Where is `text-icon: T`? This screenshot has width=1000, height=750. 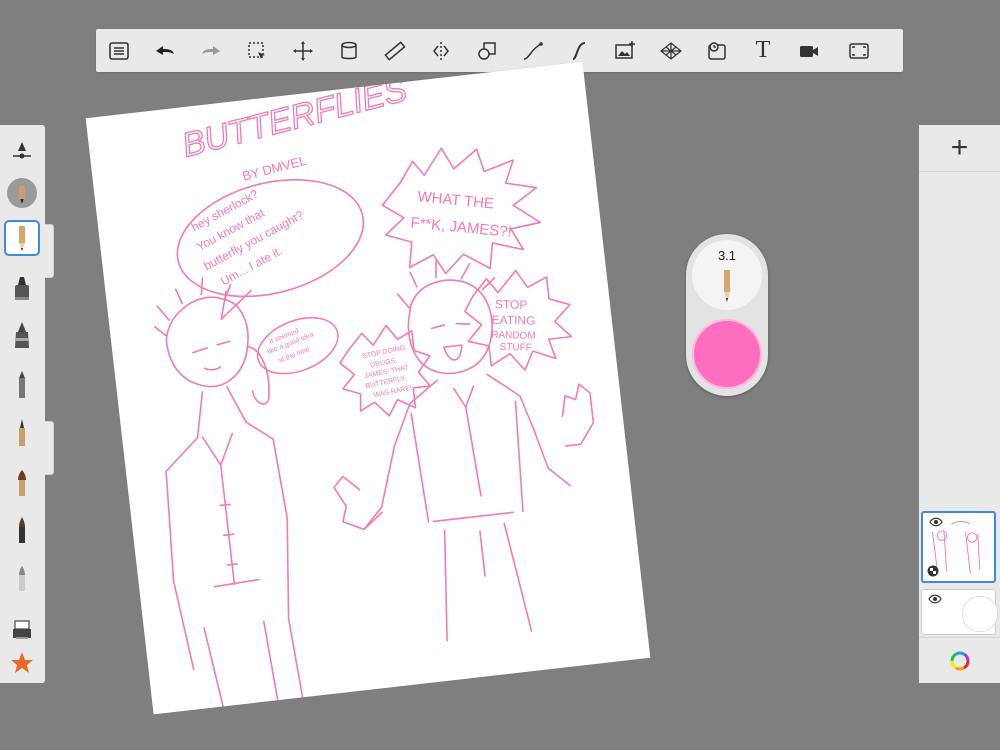
text-icon: T is located at coordinates (763, 50).